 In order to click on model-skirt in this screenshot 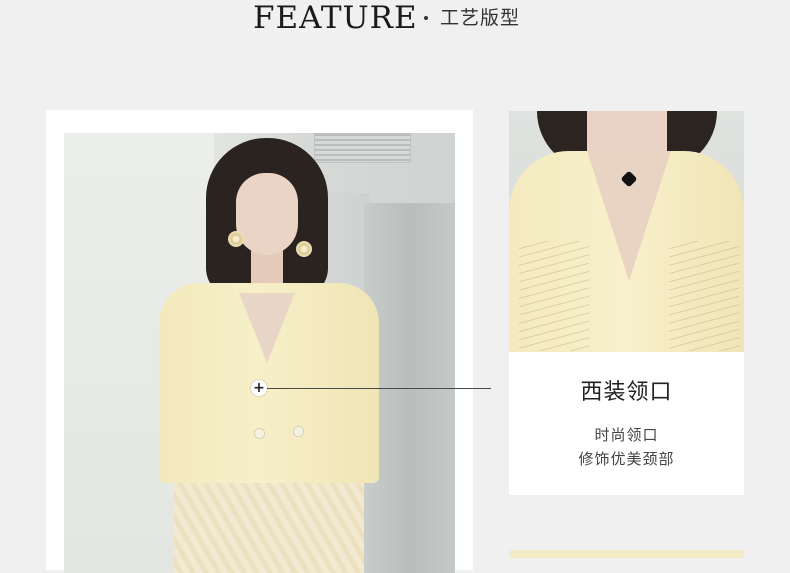, I will do `click(269, 525)`.